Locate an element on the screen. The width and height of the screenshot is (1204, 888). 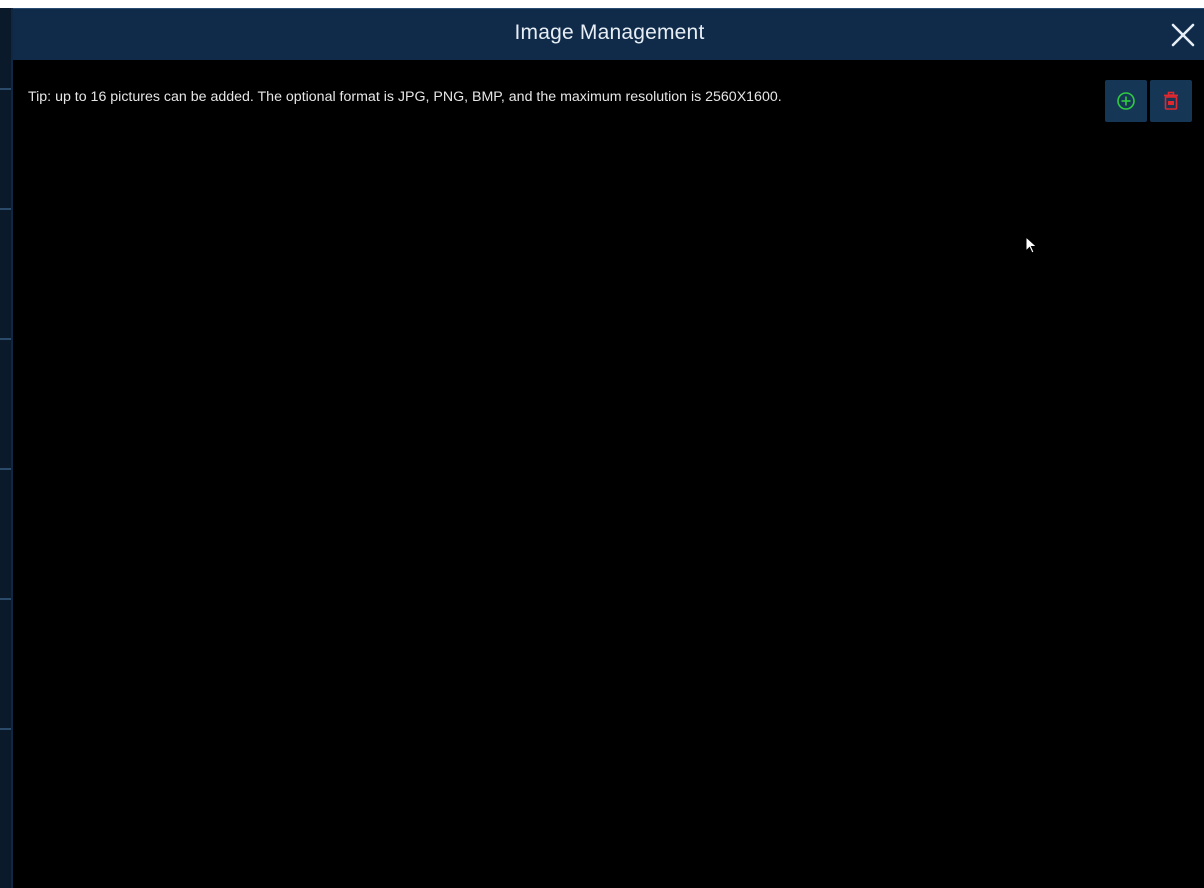
dialog-title: Image Management is located at coordinates (609, 32).